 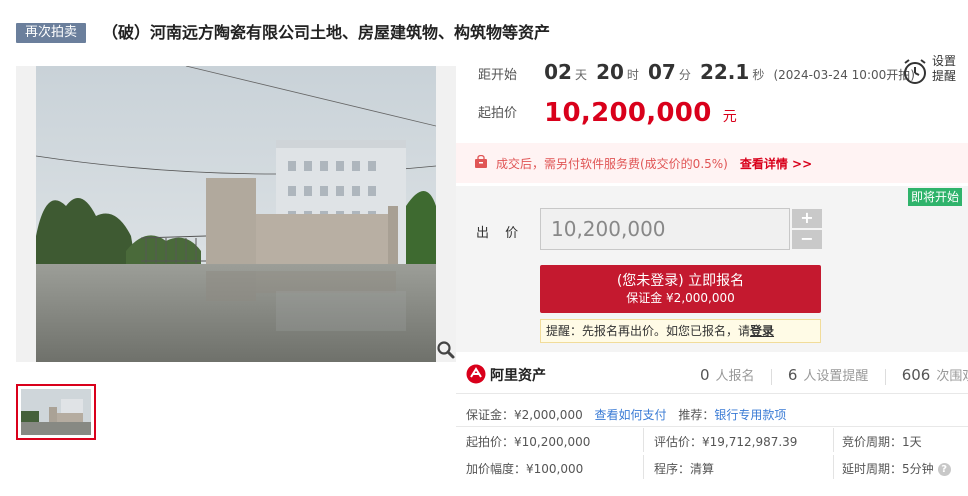 I want to click on photo-thumbnail, so click(x=56, y=412).